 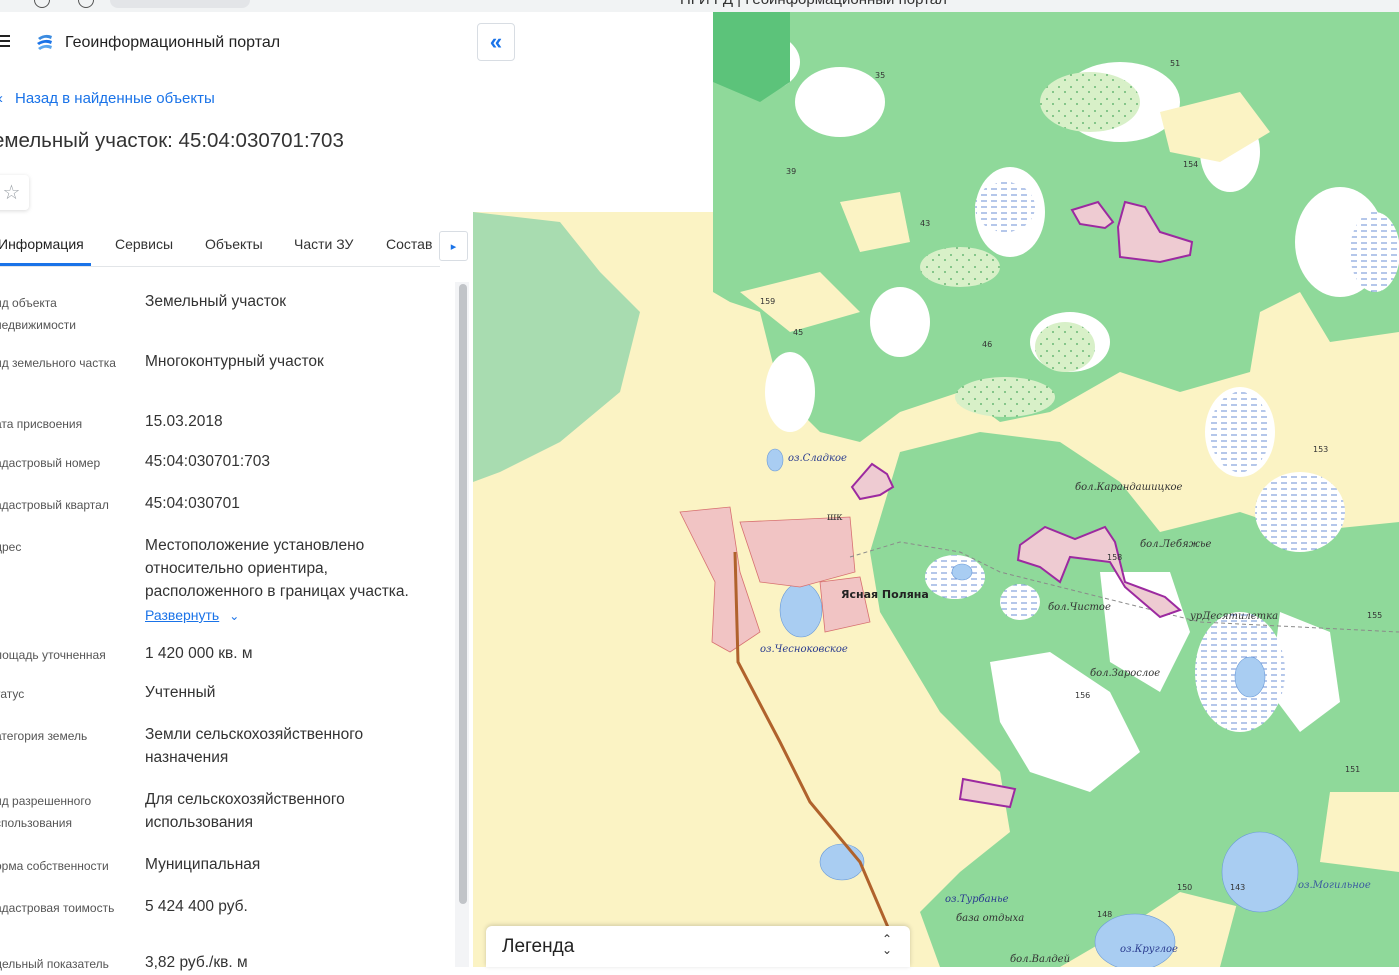 What do you see at coordinates (54, 505) in the screenshot?
I see `attr-label: адастровый квартал` at bounding box center [54, 505].